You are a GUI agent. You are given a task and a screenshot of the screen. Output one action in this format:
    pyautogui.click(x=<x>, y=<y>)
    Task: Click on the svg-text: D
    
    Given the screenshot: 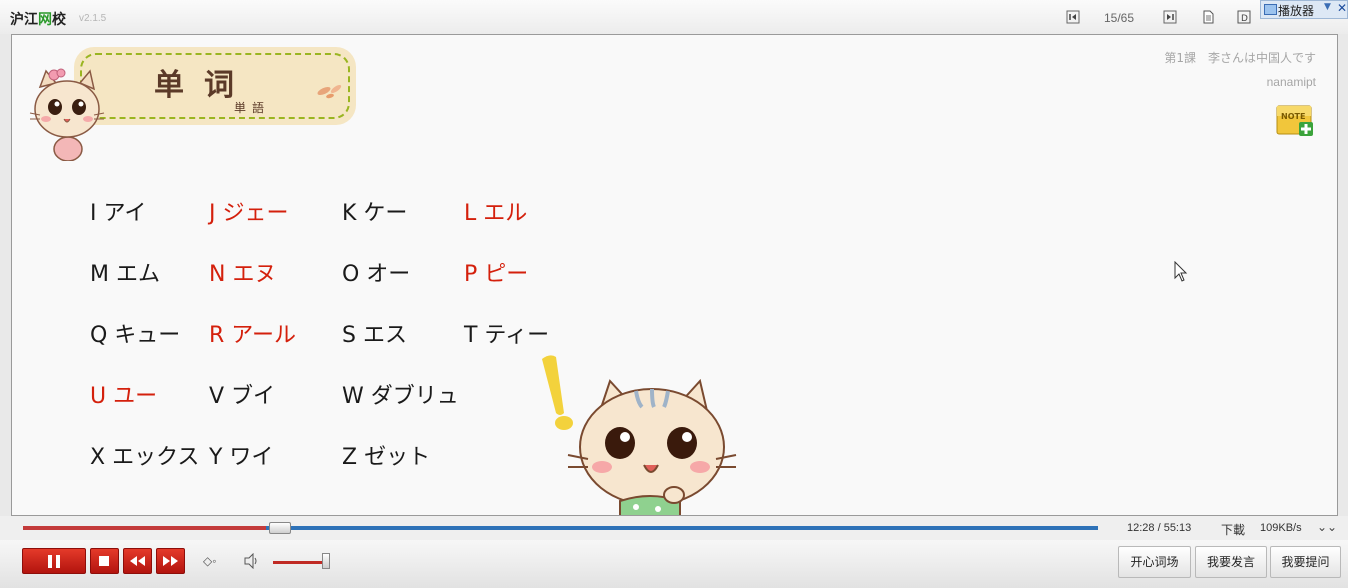 What is the action you would take?
    pyautogui.click(x=1244, y=19)
    